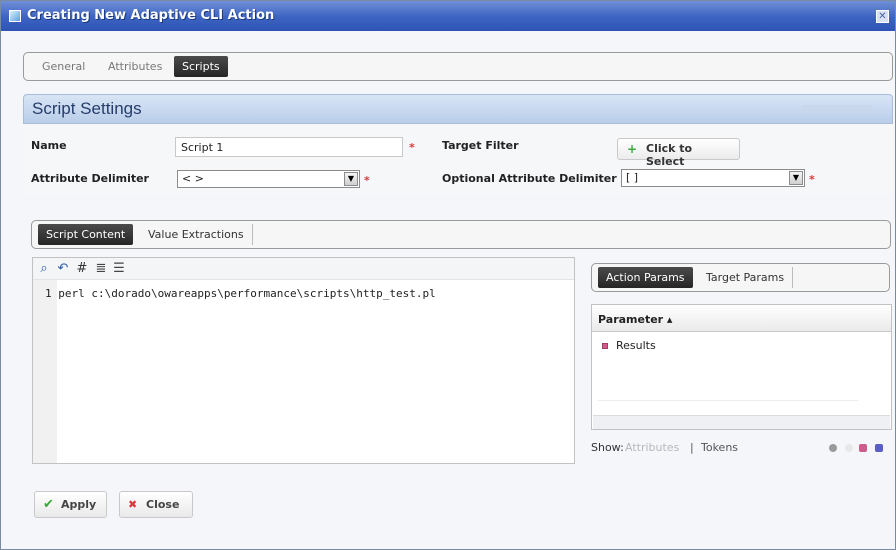 Image resolution: width=896 pixels, height=550 pixels. Describe the element at coordinates (151, 15) in the screenshot. I see `window-title: Creating New Adaptive CLI Action` at that location.